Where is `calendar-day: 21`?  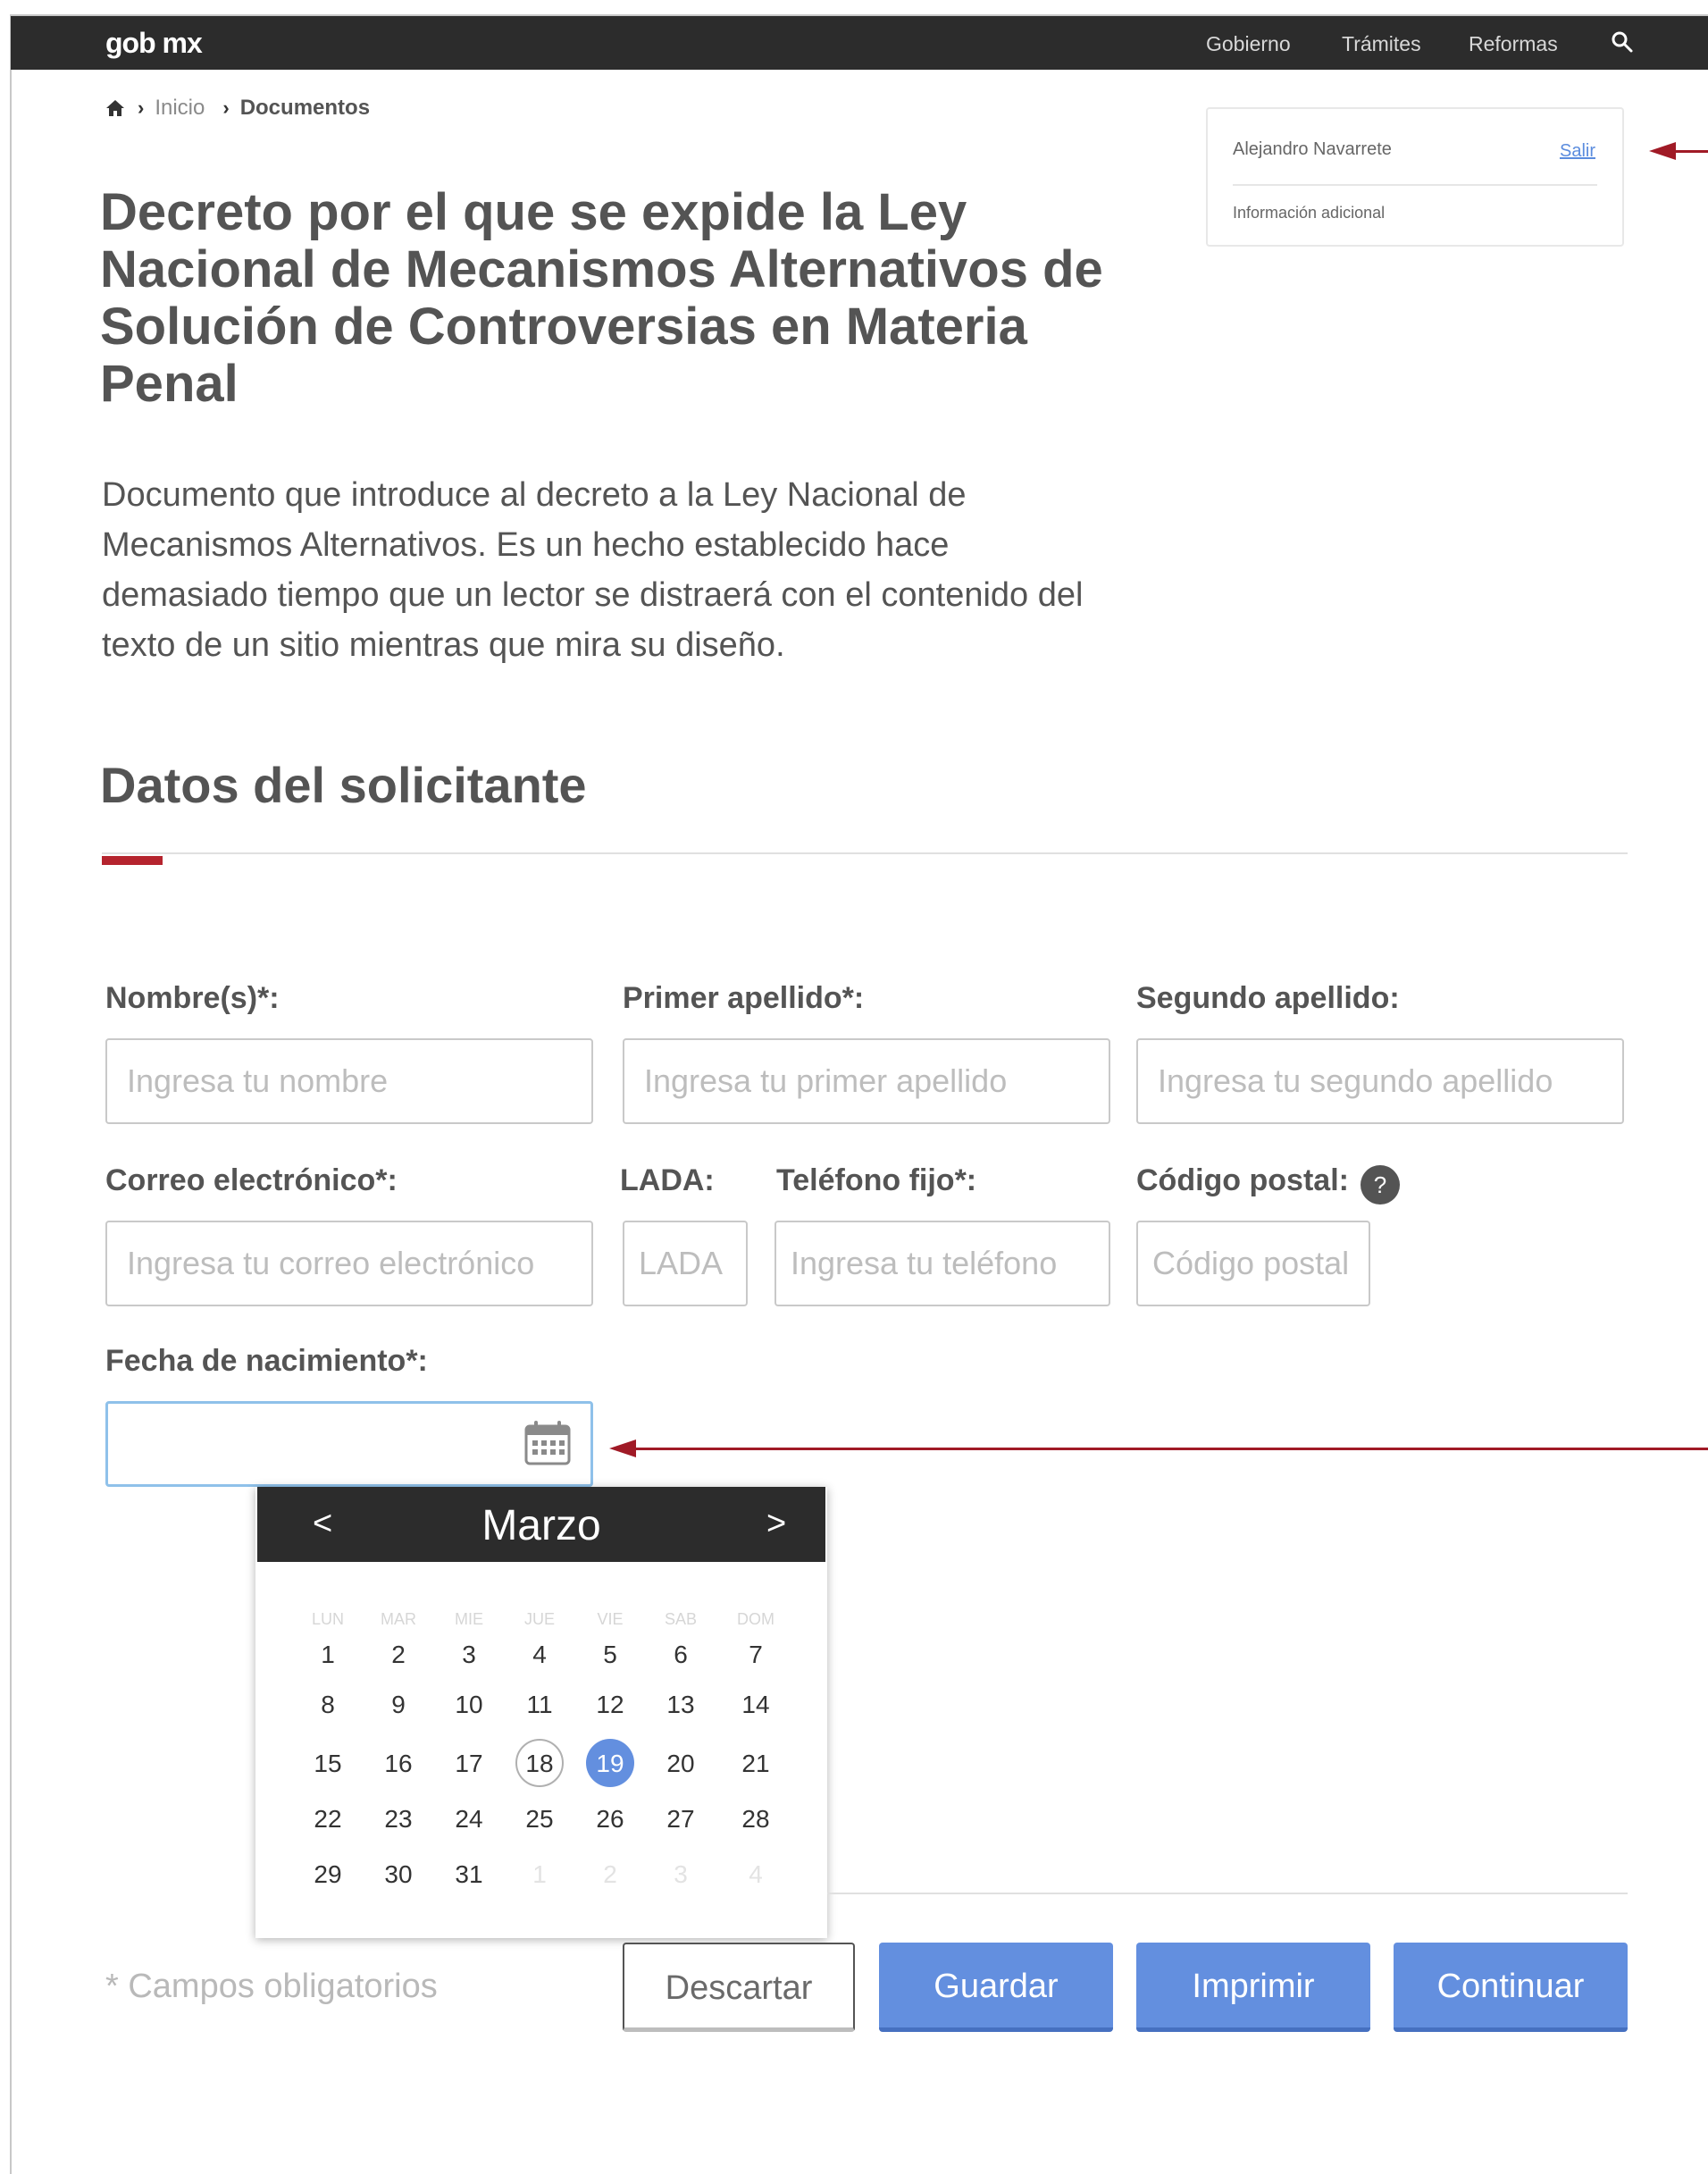
calendar-day: 21 is located at coordinates (756, 1764).